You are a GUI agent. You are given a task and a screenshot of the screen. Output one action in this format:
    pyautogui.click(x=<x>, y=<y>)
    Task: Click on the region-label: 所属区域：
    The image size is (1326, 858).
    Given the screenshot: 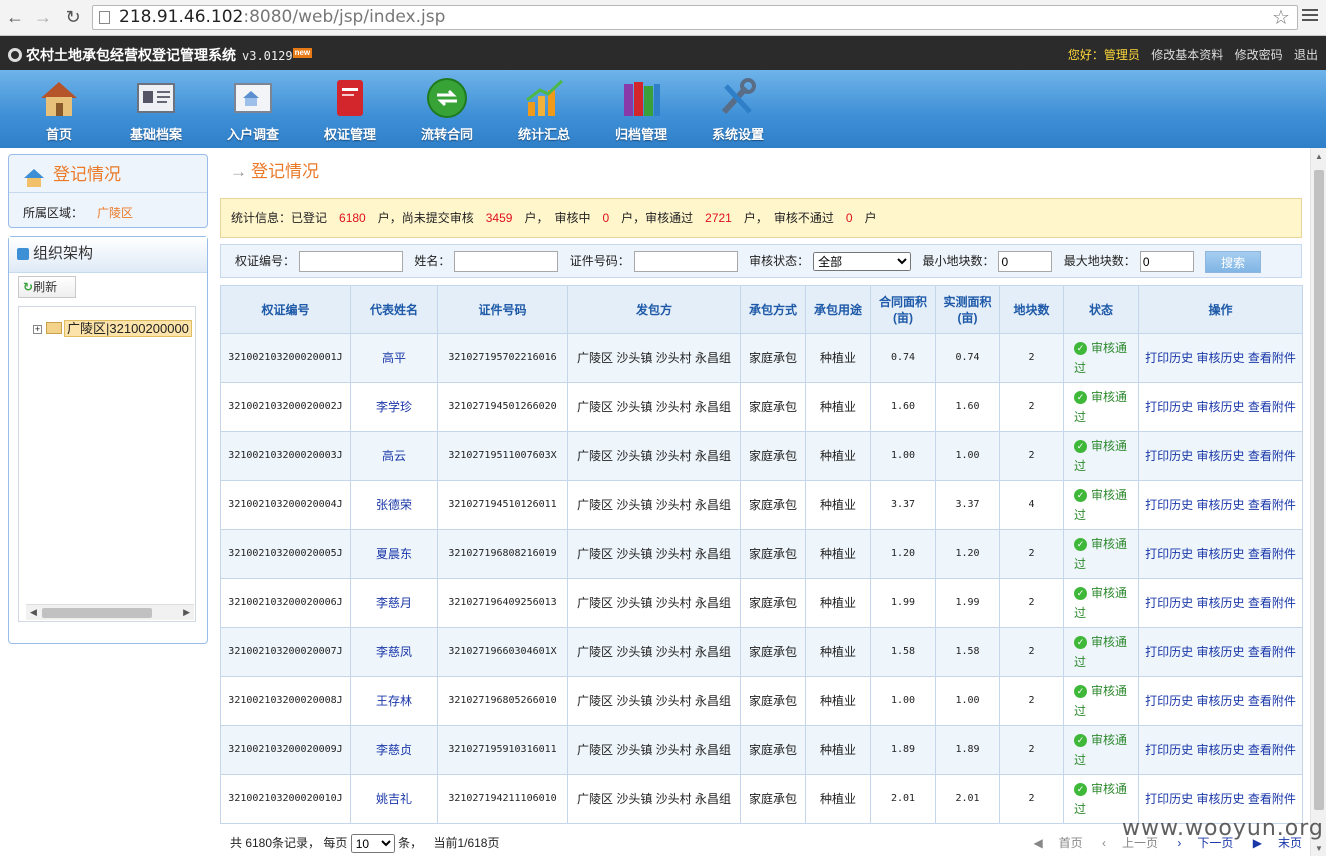 What is the action you would take?
    pyautogui.click(x=53, y=213)
    